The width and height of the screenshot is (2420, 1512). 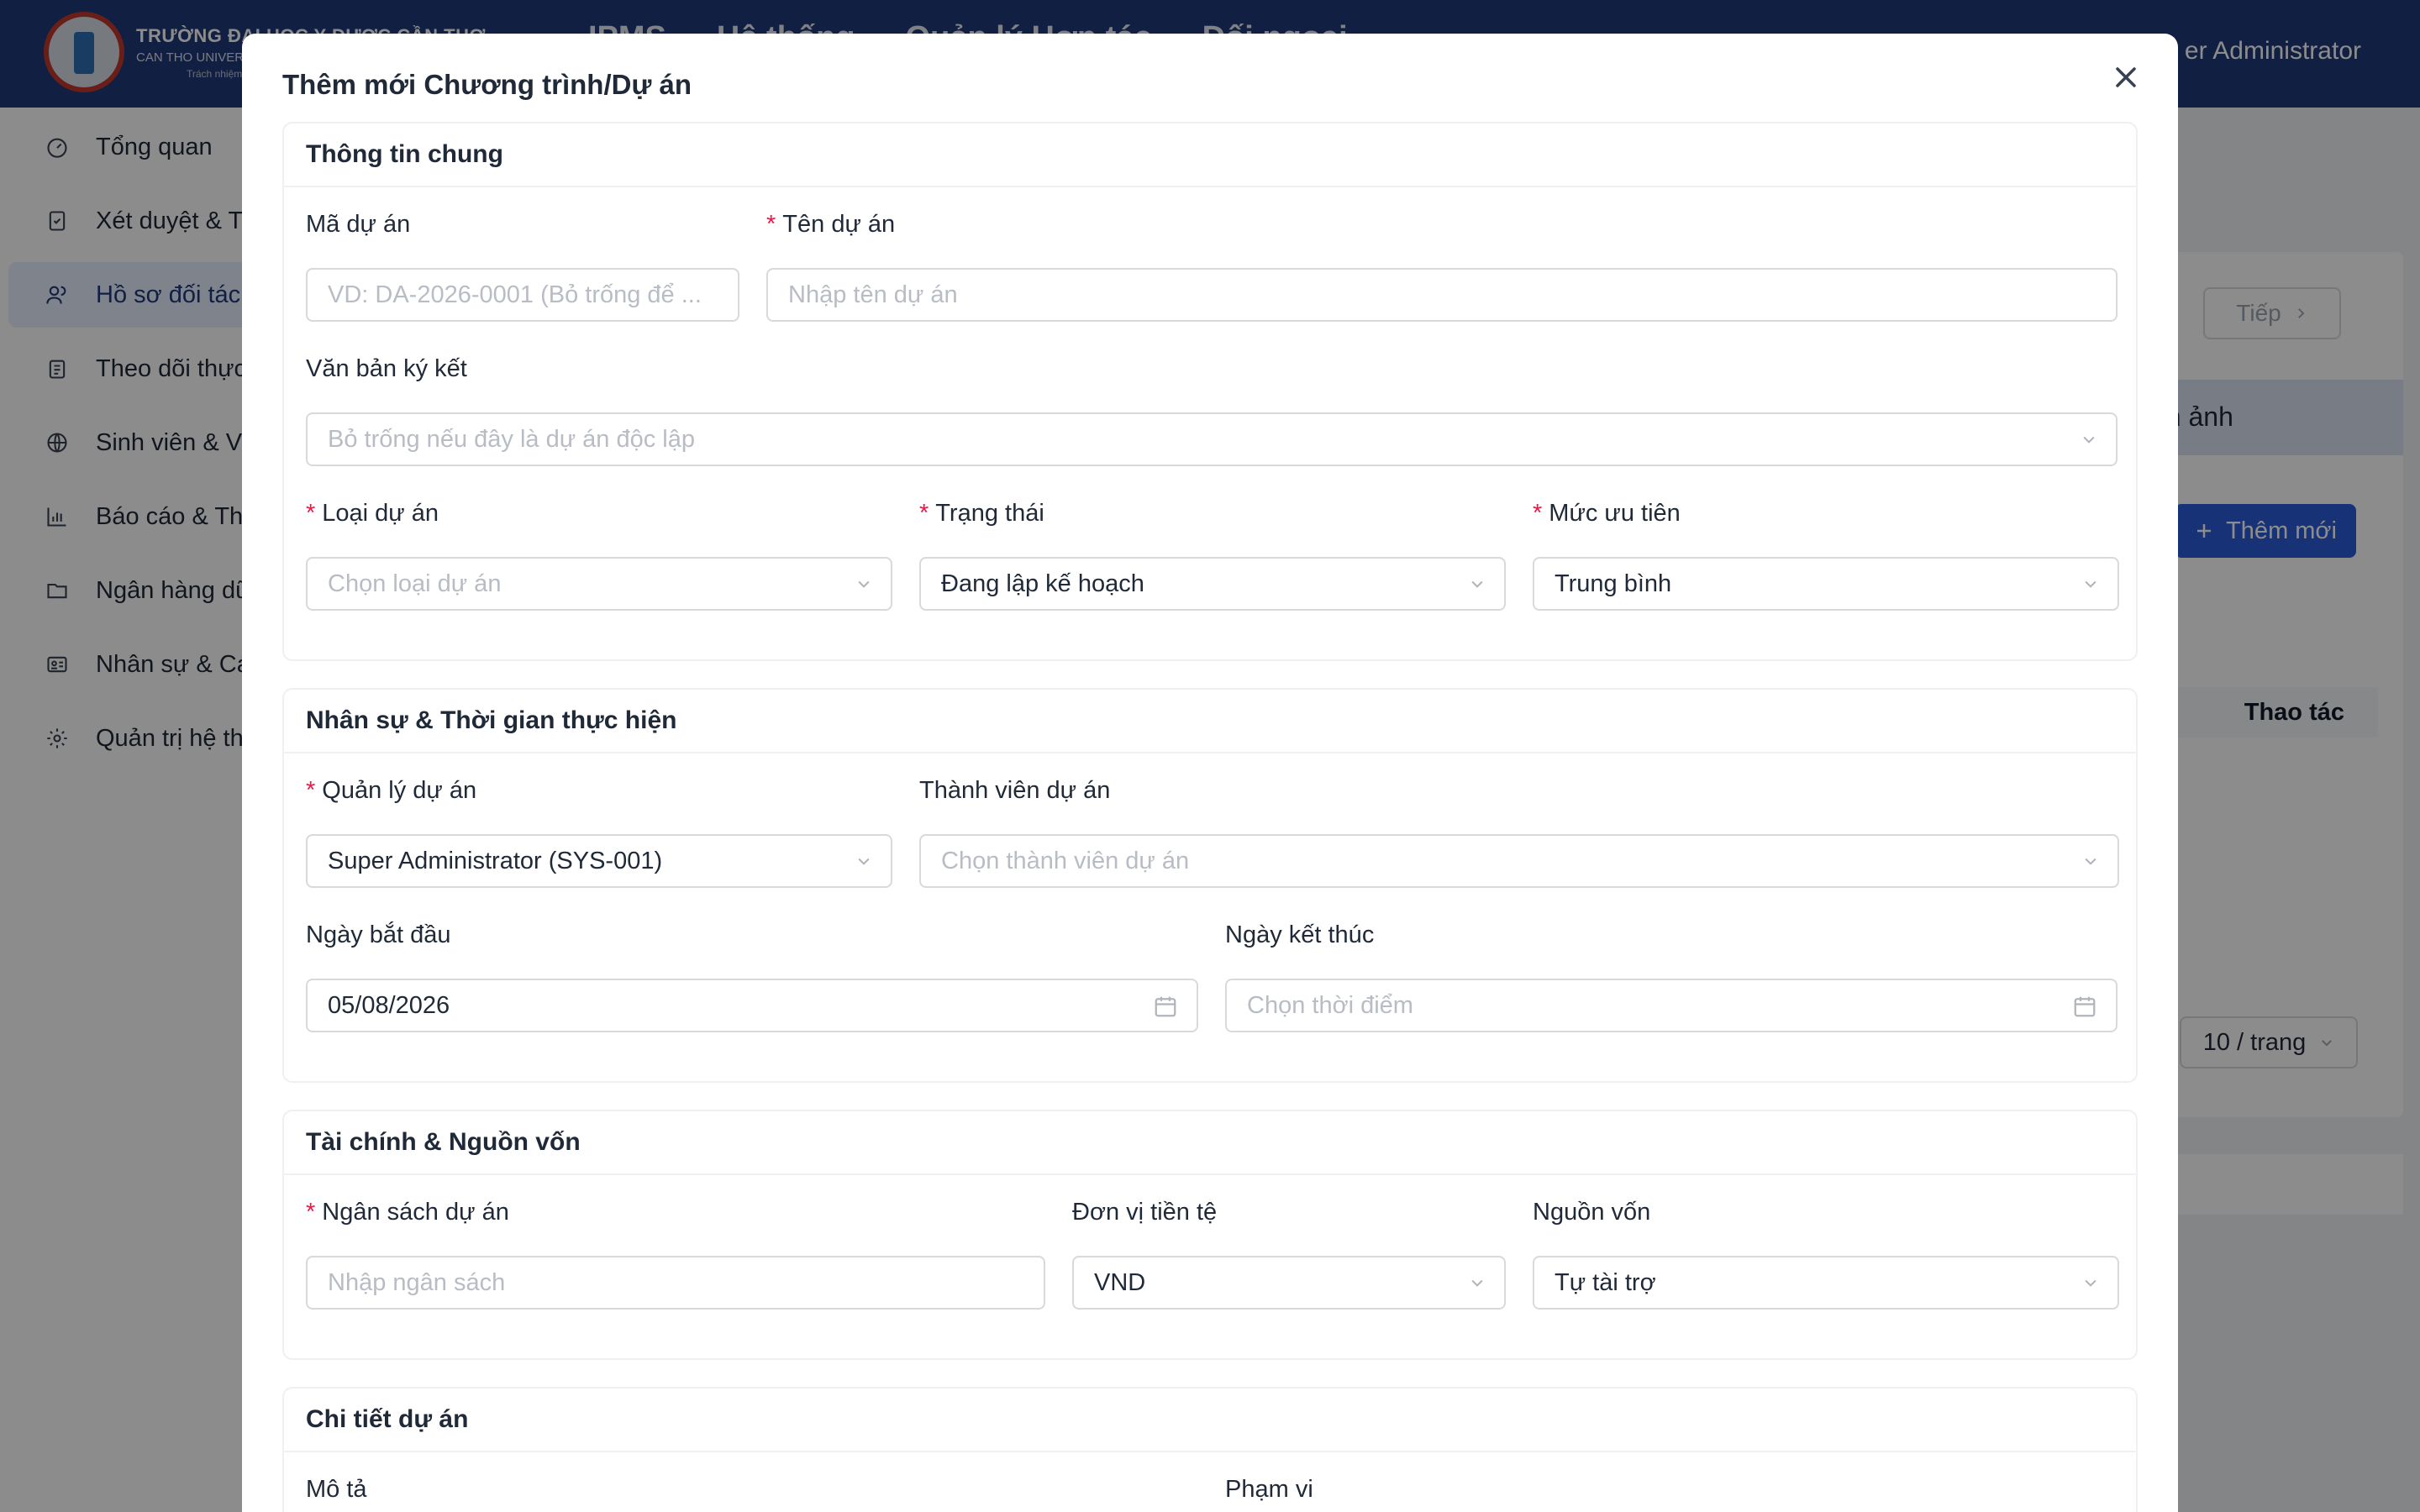 I want to click on section-title: Tài chính & Nguồn vốn, so click(x=1210, y=1143).